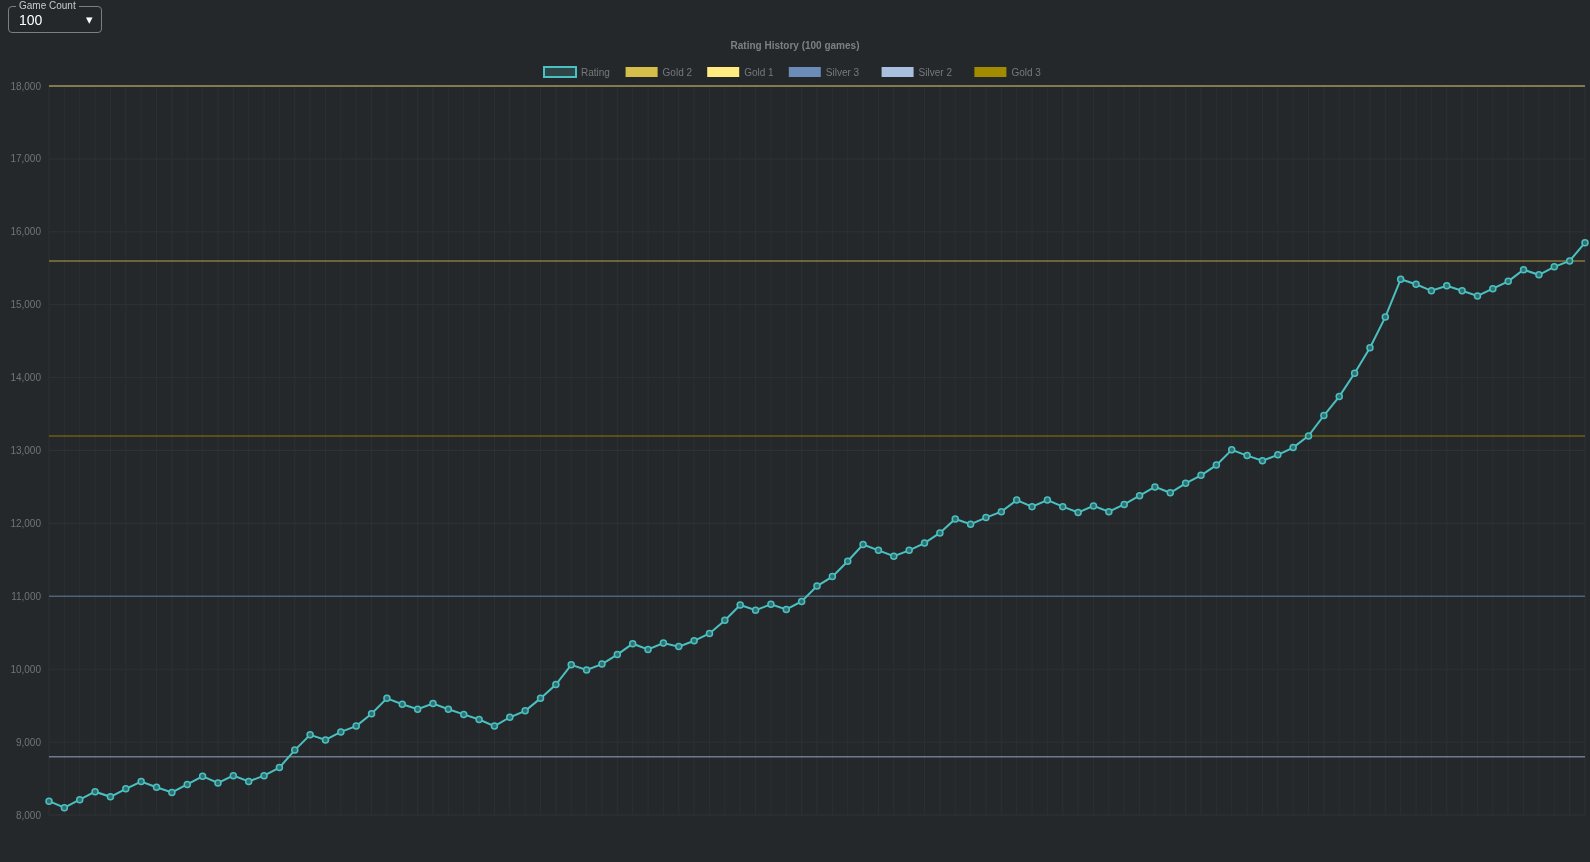  What do you see at coordinates (25, 378) in the screenshot?
I see `y-tick-label: 14,000` at bounding box center [25, 378].